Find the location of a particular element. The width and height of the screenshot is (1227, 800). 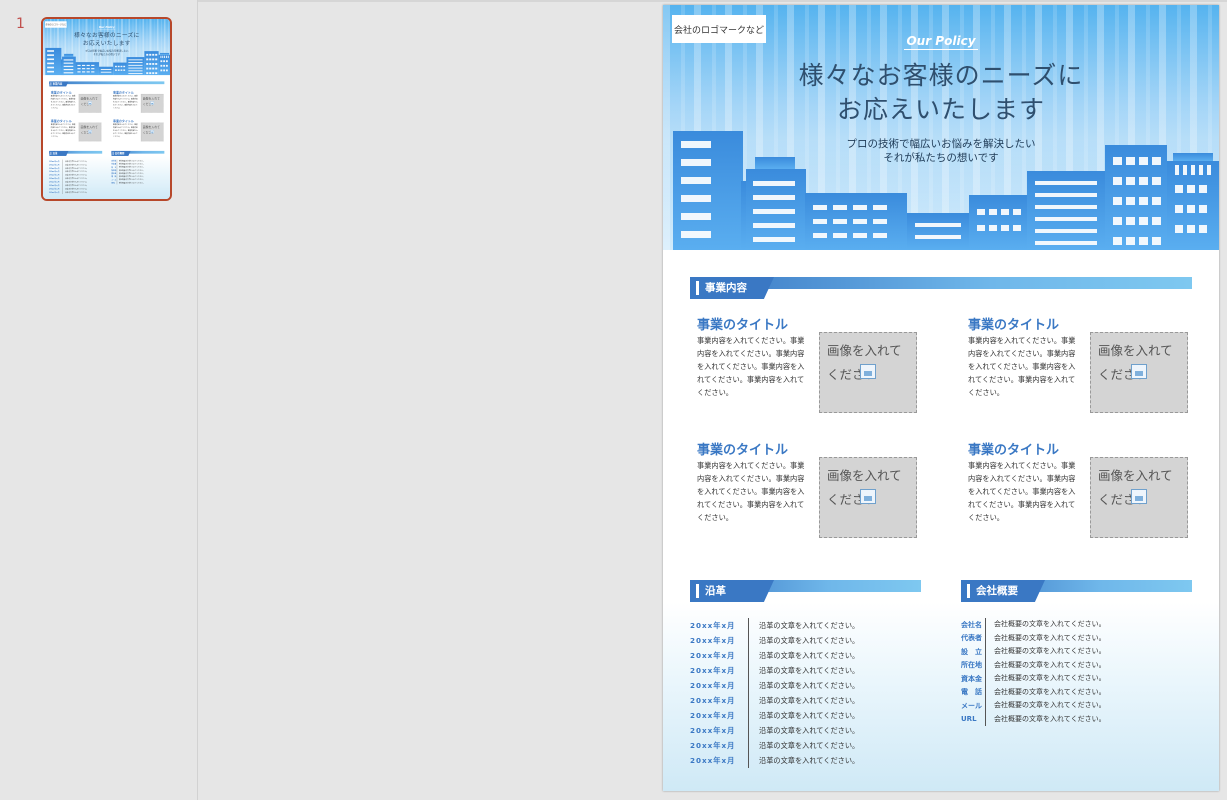

thumb-page-title: 様々なお客様のニーズに お応えいたします is located at coordinates (106, 39).